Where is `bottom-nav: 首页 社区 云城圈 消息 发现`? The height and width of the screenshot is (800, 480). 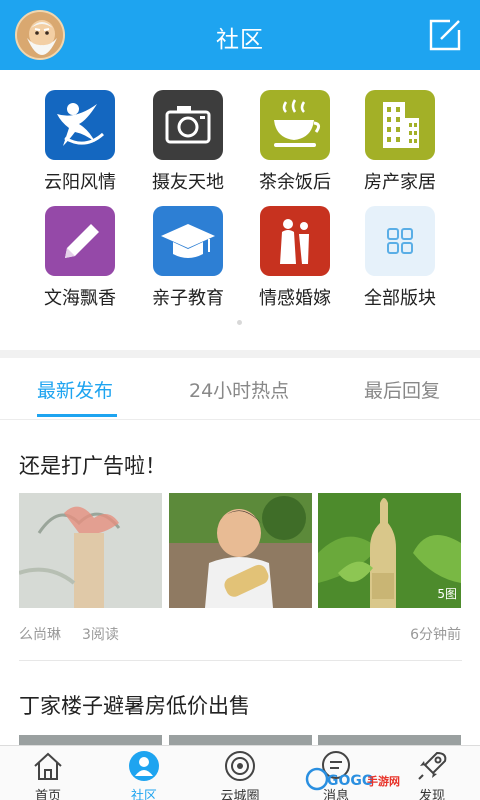 bottom-nav: 首页 社区 云城圈 消息 发现 is located at coordinates (240, 772).